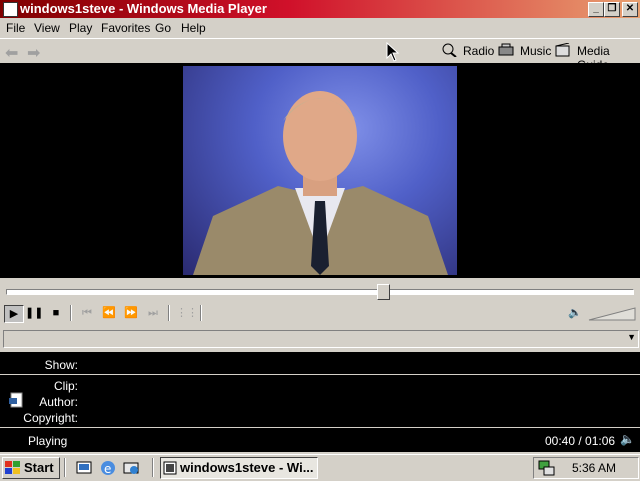 This screenshot has height=481, width=640. Describe the element at coordinates (478, 51) in the screenshot. I see `radio-link: Radio` at that location.